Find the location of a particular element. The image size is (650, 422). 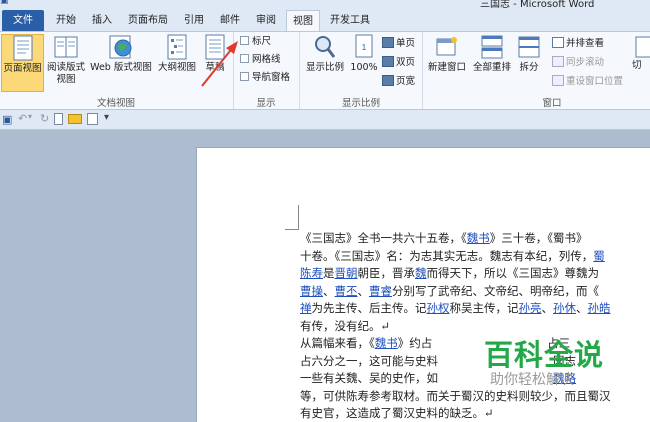

hyperlink: 曹睿 is located at coordinates (380, 291).